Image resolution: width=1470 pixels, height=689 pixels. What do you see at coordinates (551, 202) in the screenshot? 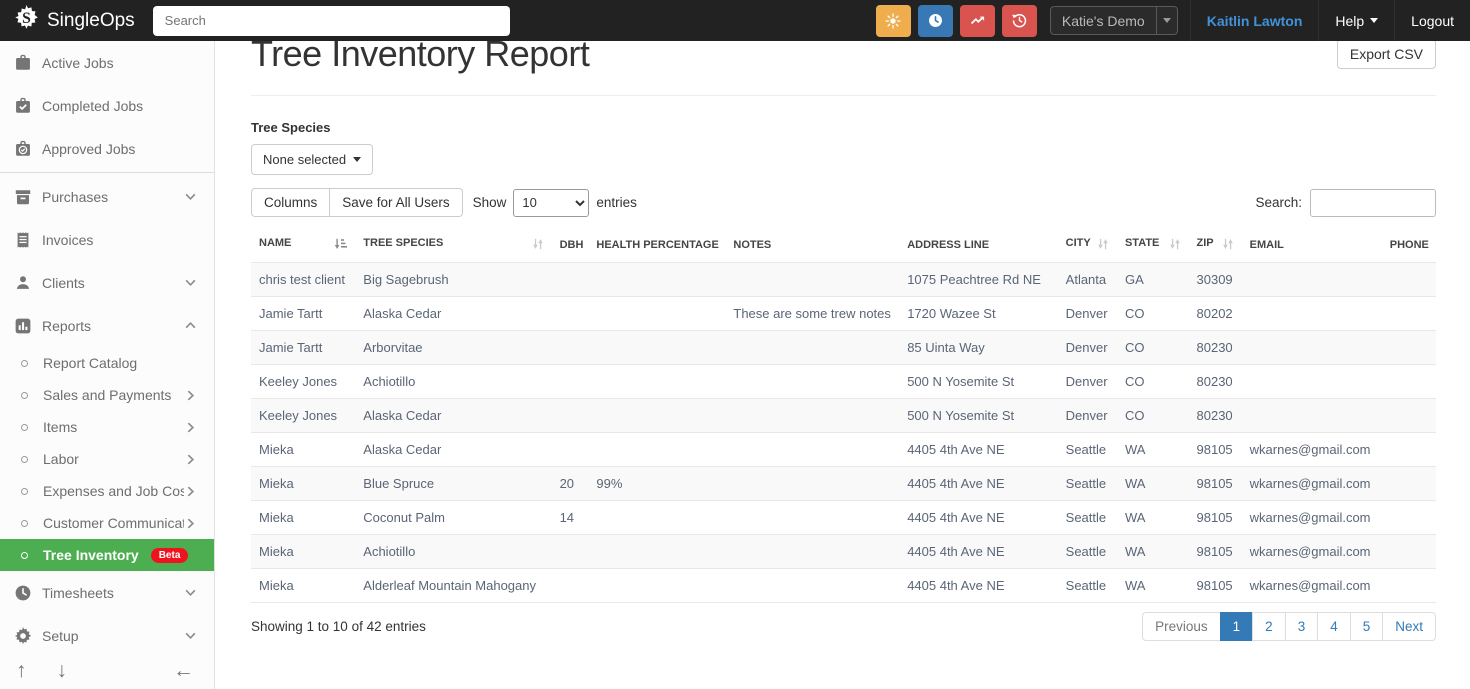
I see `page-length-select: 10` at bounding box center [551, 202].